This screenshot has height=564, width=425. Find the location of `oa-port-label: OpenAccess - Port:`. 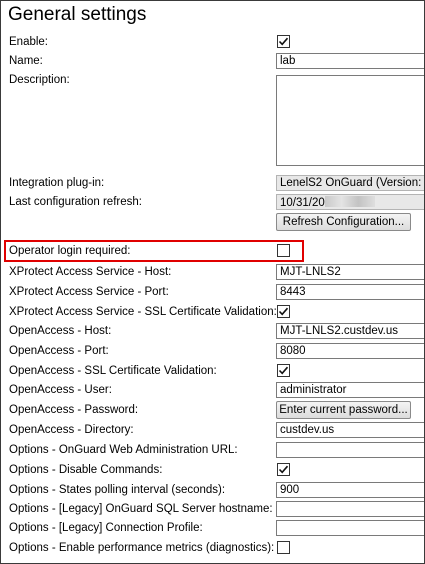

oa-port-label: OpenAccess - Port: is located at coordinates (59, 351).